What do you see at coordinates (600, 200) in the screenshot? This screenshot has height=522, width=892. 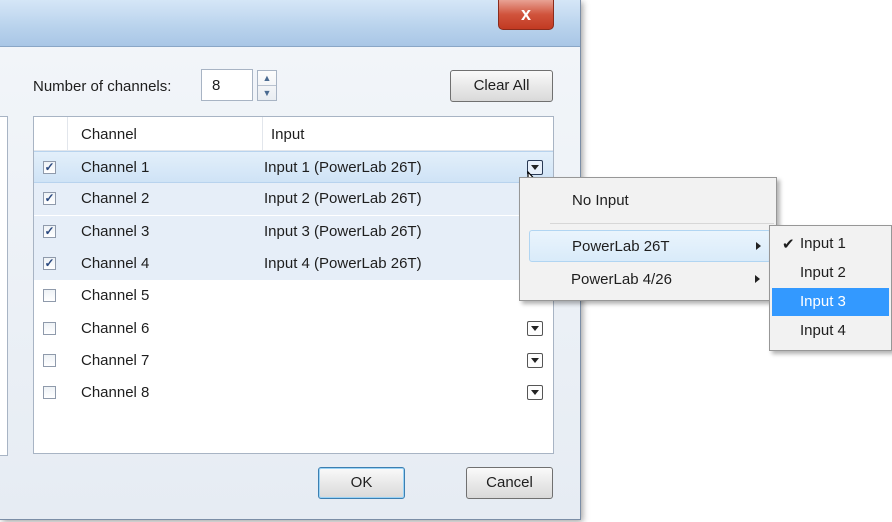 I see `menu-item-no-input: No Input` at bounding box center [600, 200].